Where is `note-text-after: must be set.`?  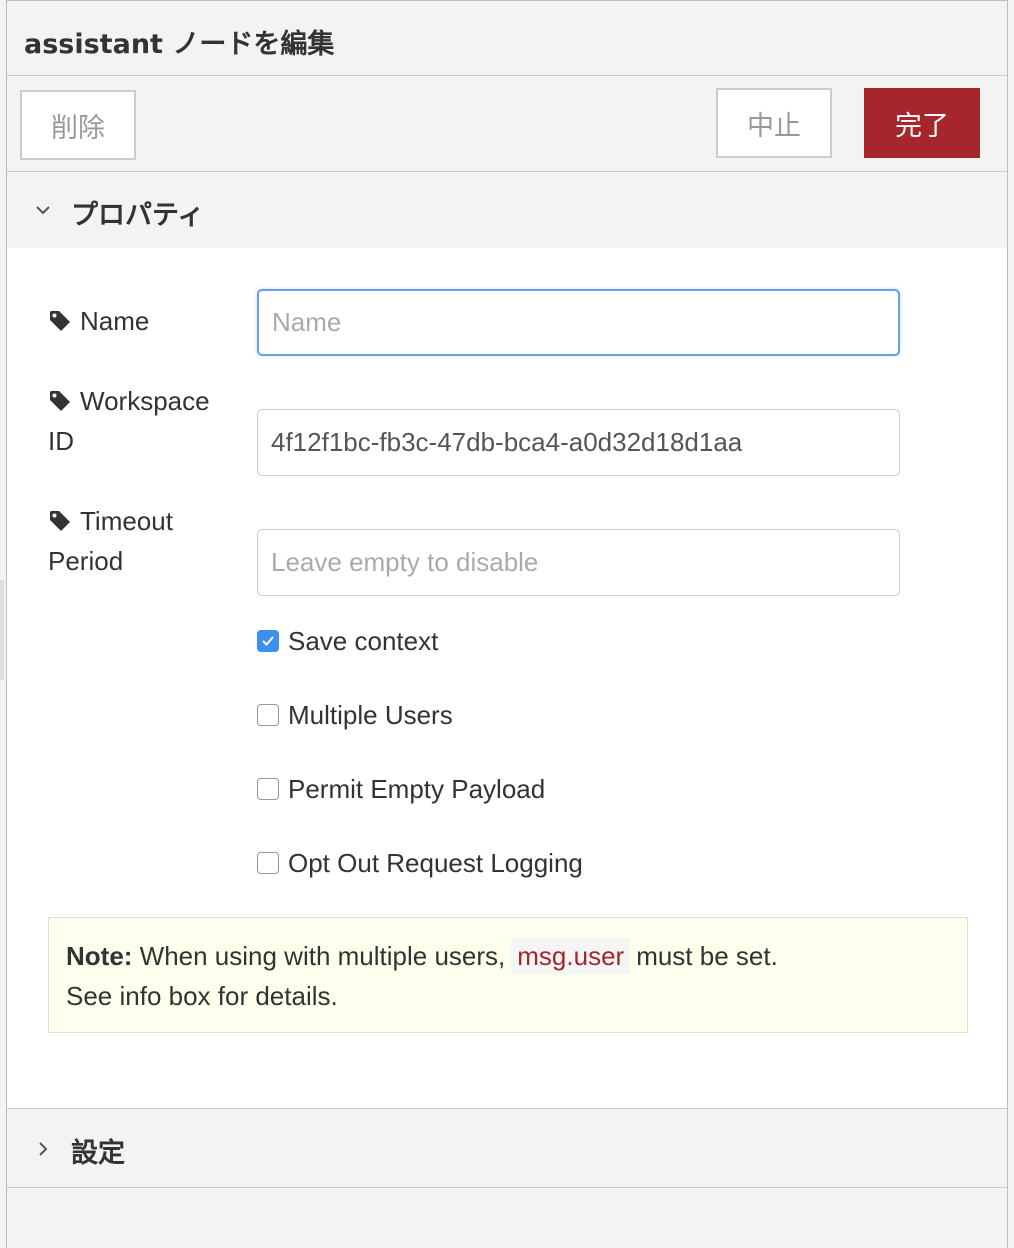
note-text-after: must be set. is located at coordinates (707, 956).